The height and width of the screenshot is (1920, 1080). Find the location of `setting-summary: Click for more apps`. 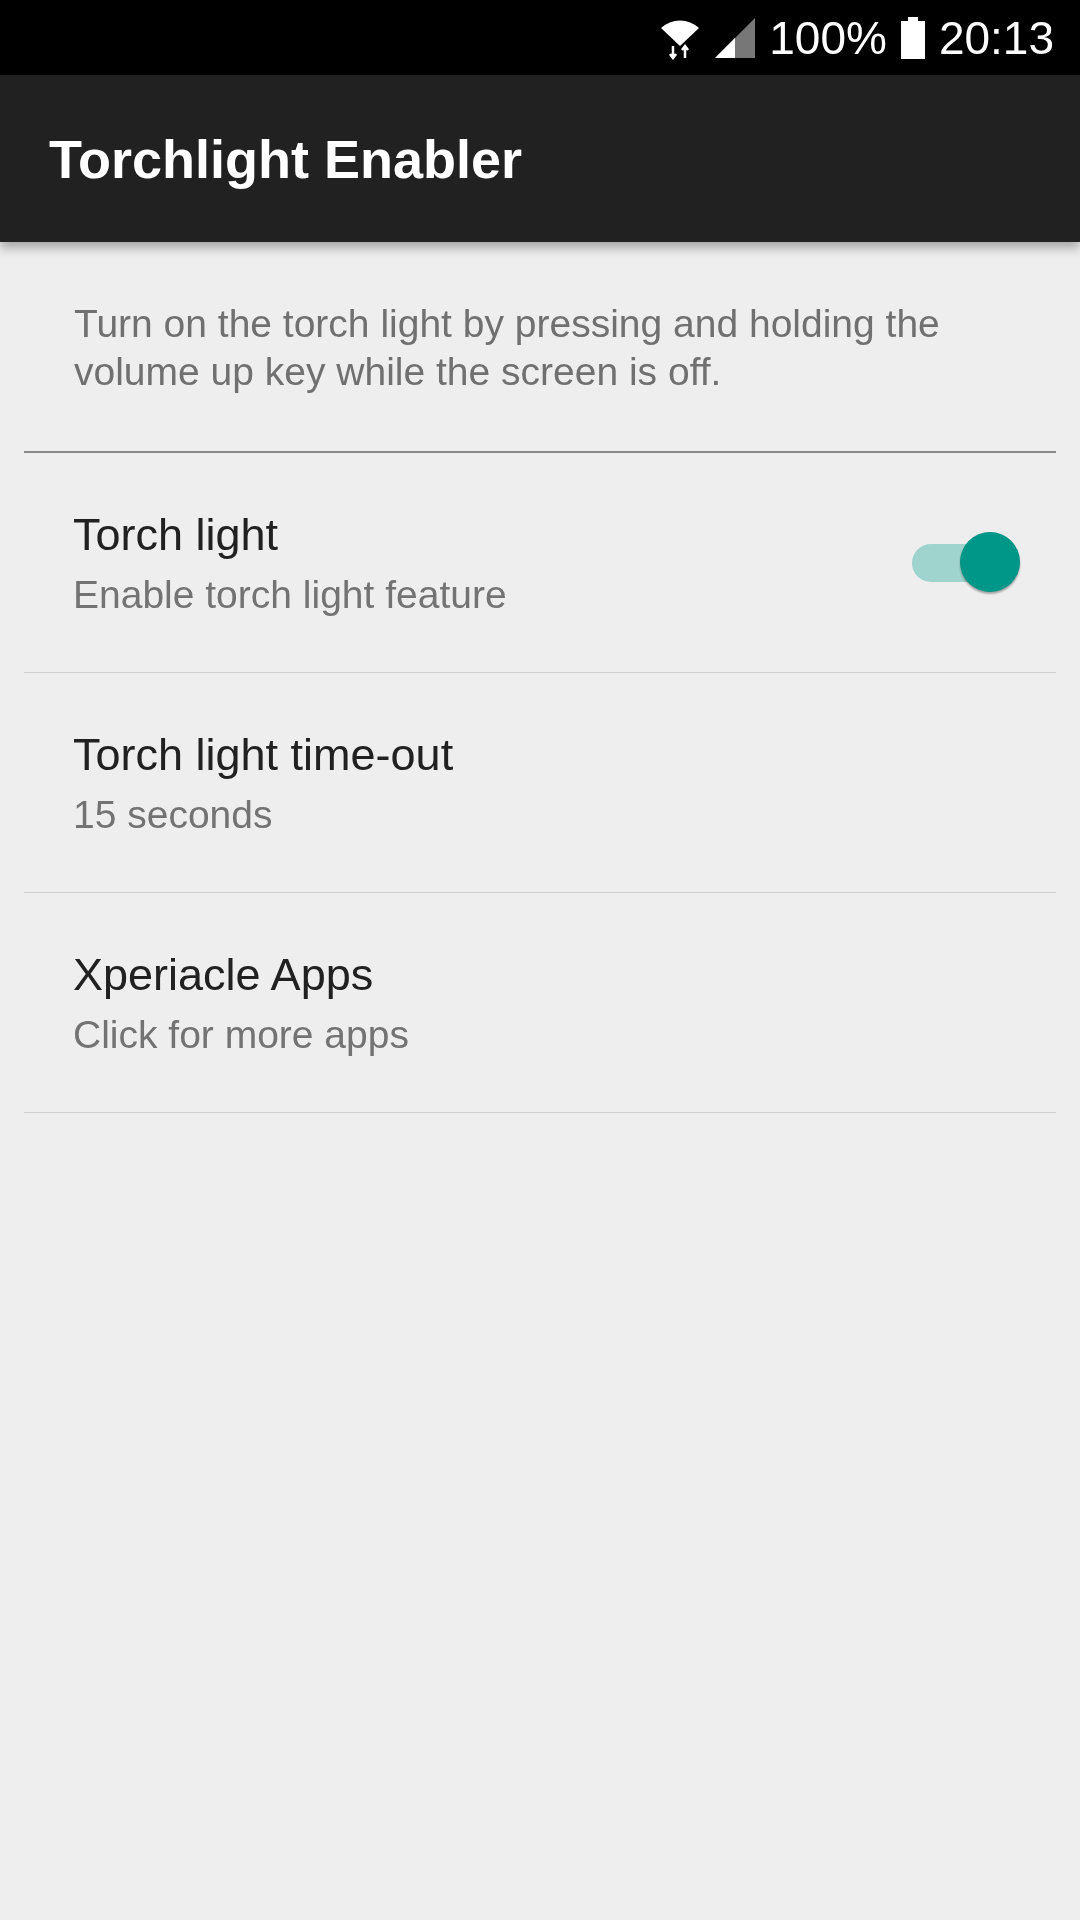

setting-summary: Click for more apps is located at coordinates (241, 1034).